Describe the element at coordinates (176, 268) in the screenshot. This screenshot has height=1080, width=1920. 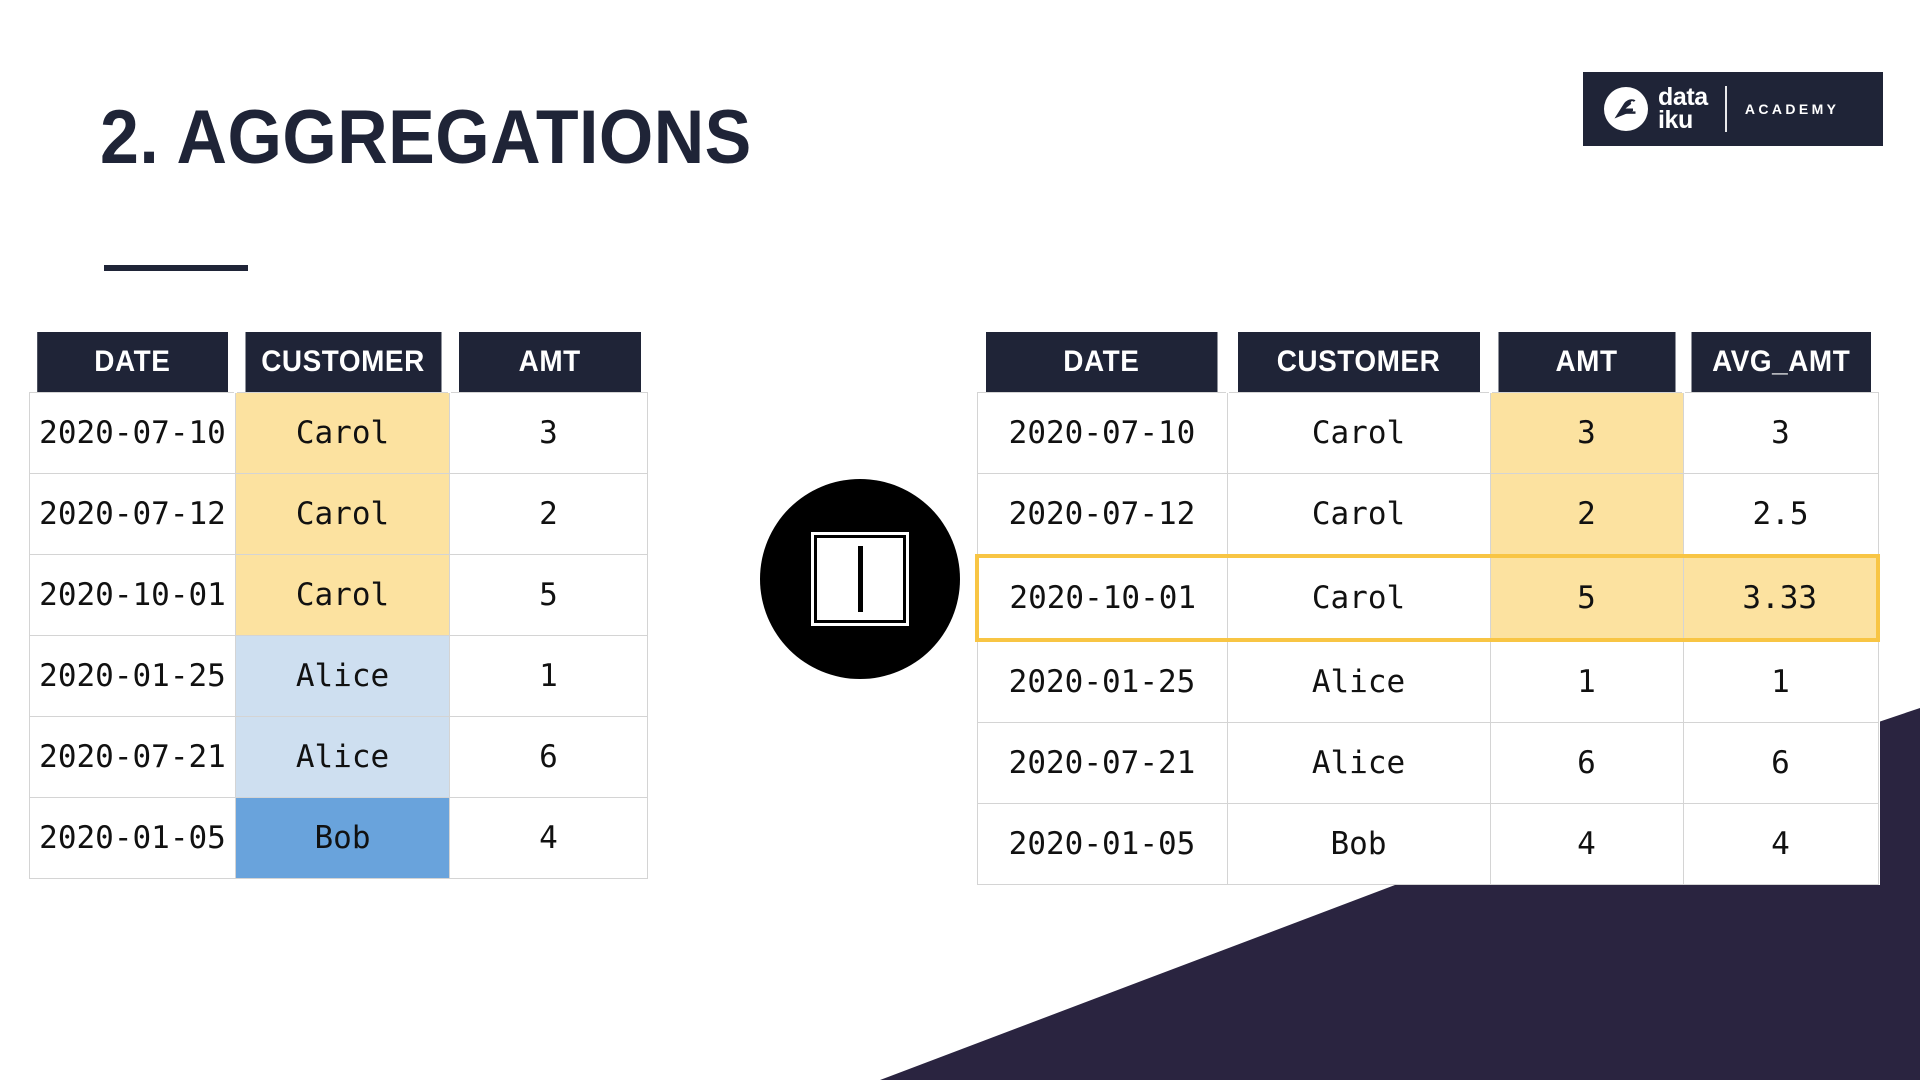
I see `title-underline-rule` at that location.